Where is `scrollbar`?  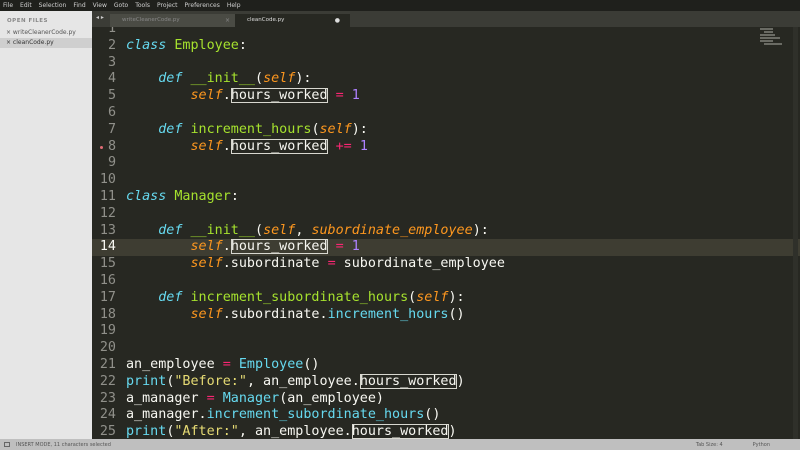 scrollbar is located at coordinates (795, 233).